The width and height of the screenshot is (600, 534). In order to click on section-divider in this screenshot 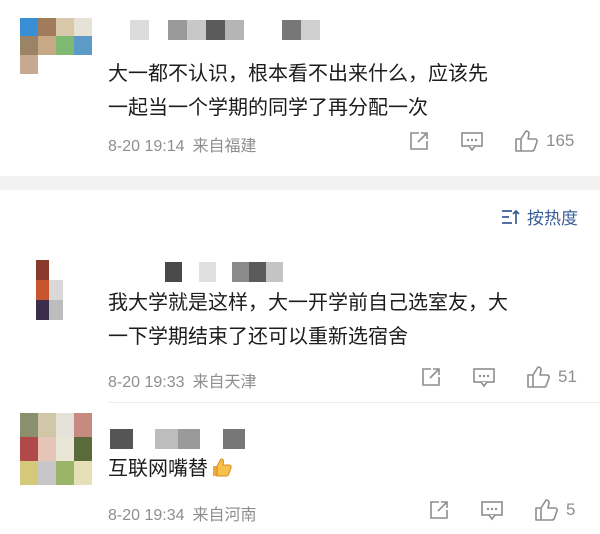, I will do `click(300, 183)`.